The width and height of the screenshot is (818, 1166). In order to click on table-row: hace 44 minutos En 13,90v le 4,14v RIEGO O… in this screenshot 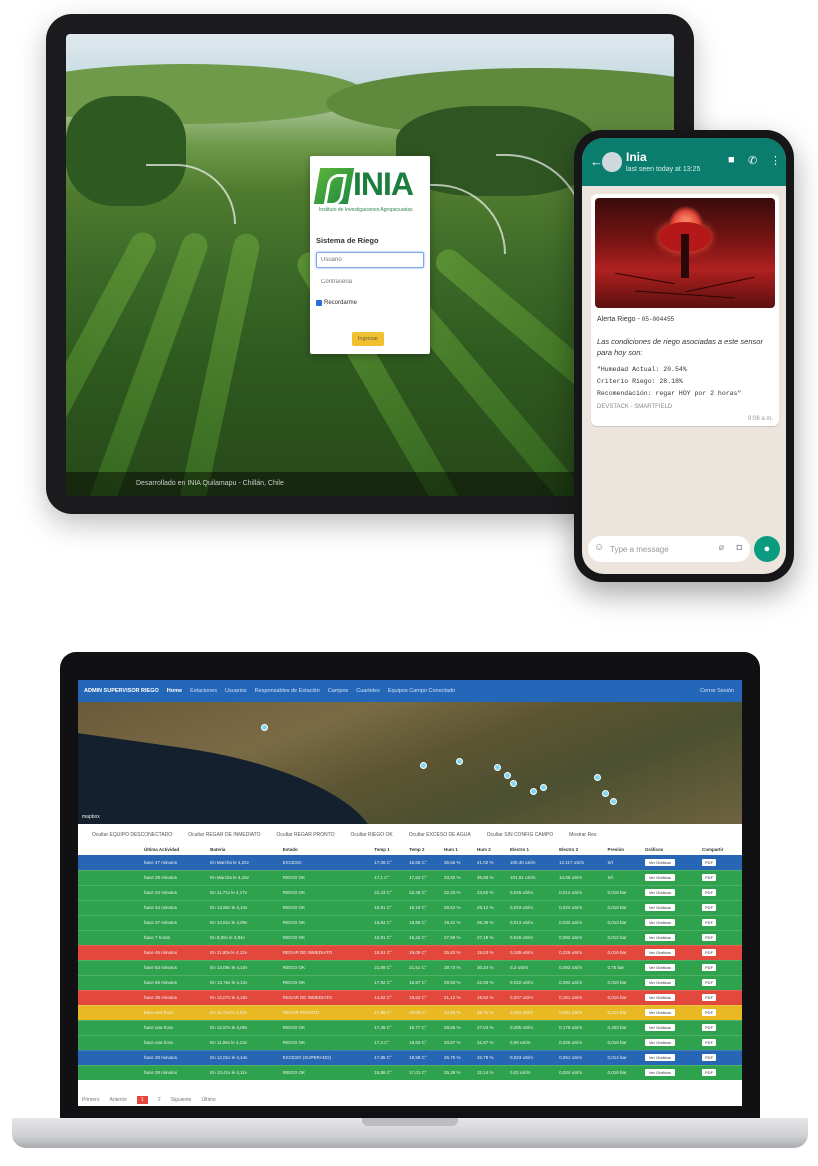, I will do `click(410, 908)`.